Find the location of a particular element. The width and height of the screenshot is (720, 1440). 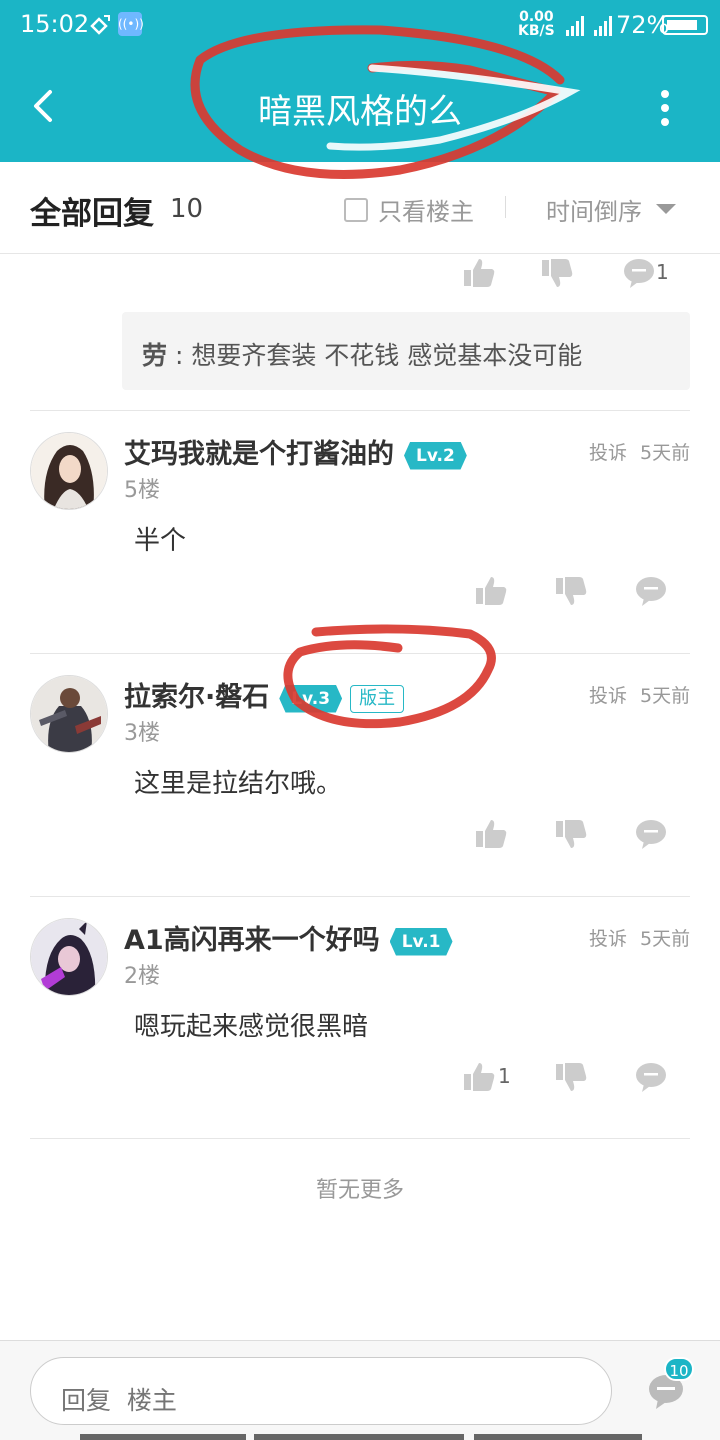

sub-reply-text: 想要齐套装 不花钱 感觉基本没可能 is located at coordinates (387, 355).